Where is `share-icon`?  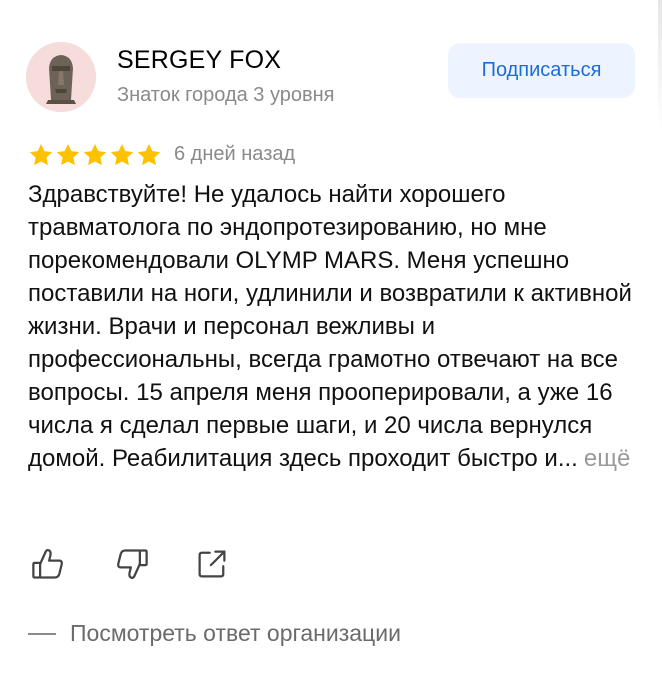 share-icon is located at coordinates (212, 564).